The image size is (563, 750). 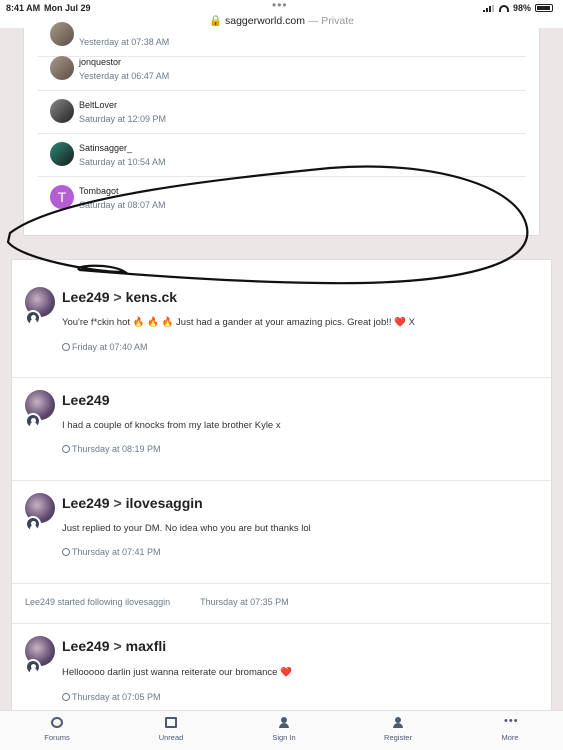 I want to click on nav-label: Forums, so click(x=57, y=737).